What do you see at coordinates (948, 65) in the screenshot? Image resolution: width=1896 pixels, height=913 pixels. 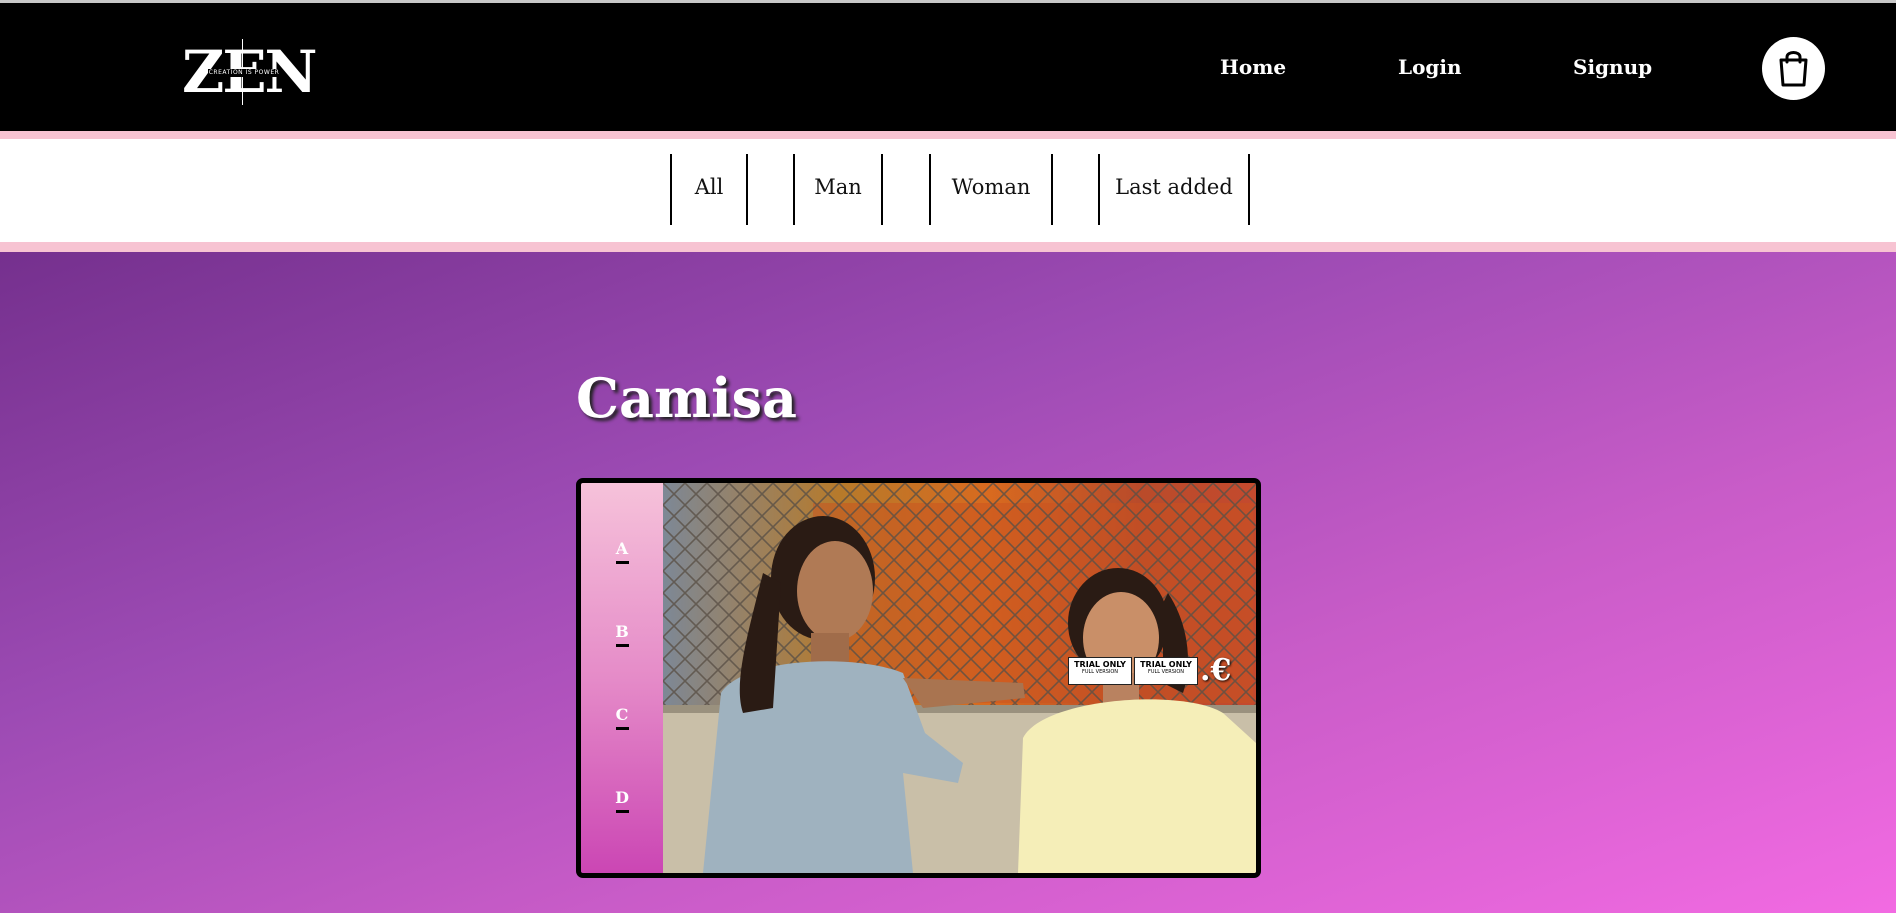 I see `site-header: ZEN CREATION IS POWER Home Login Signup` at bounding box center [948, 65].